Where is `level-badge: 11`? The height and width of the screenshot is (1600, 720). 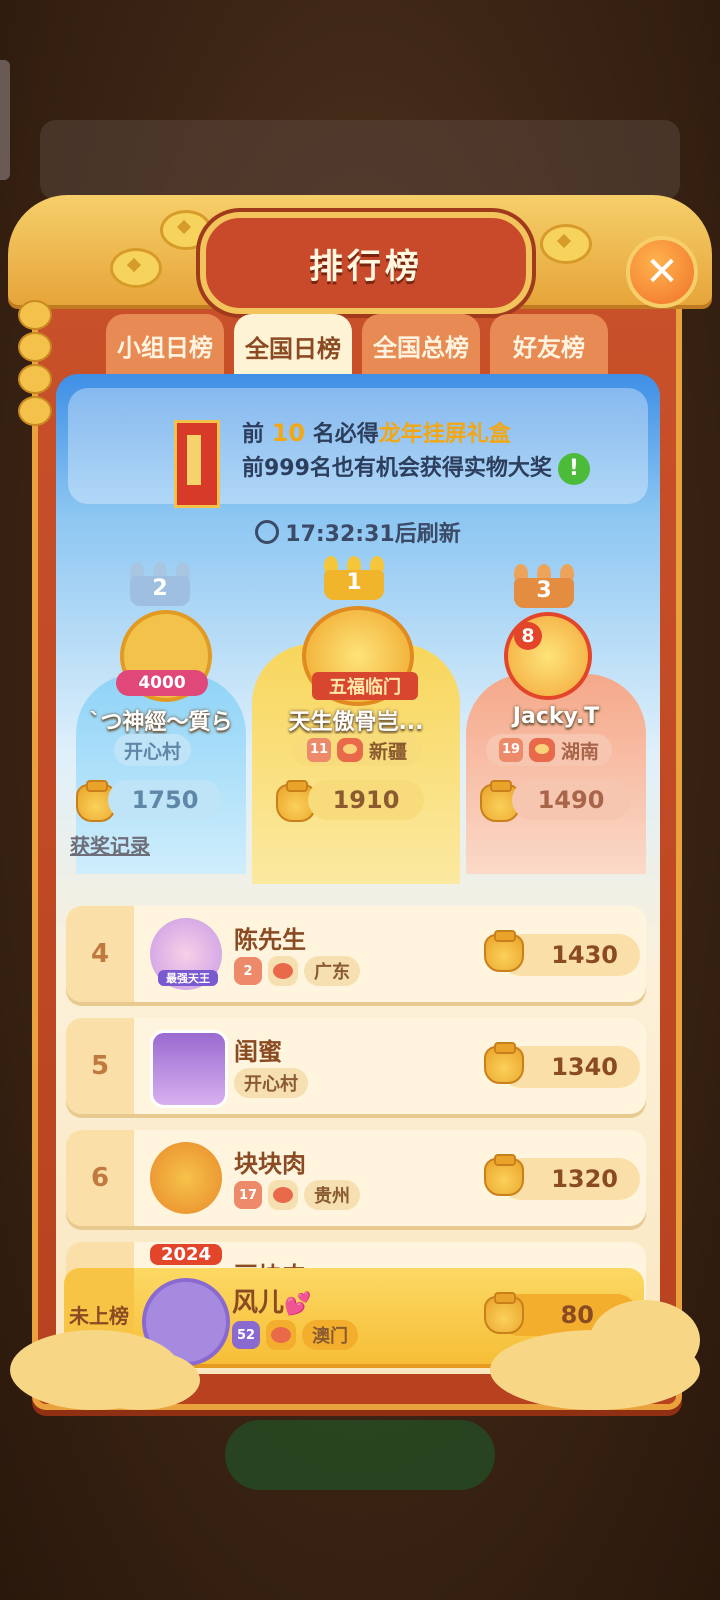 level-badge: 11 is located at coordinates (318, 750).